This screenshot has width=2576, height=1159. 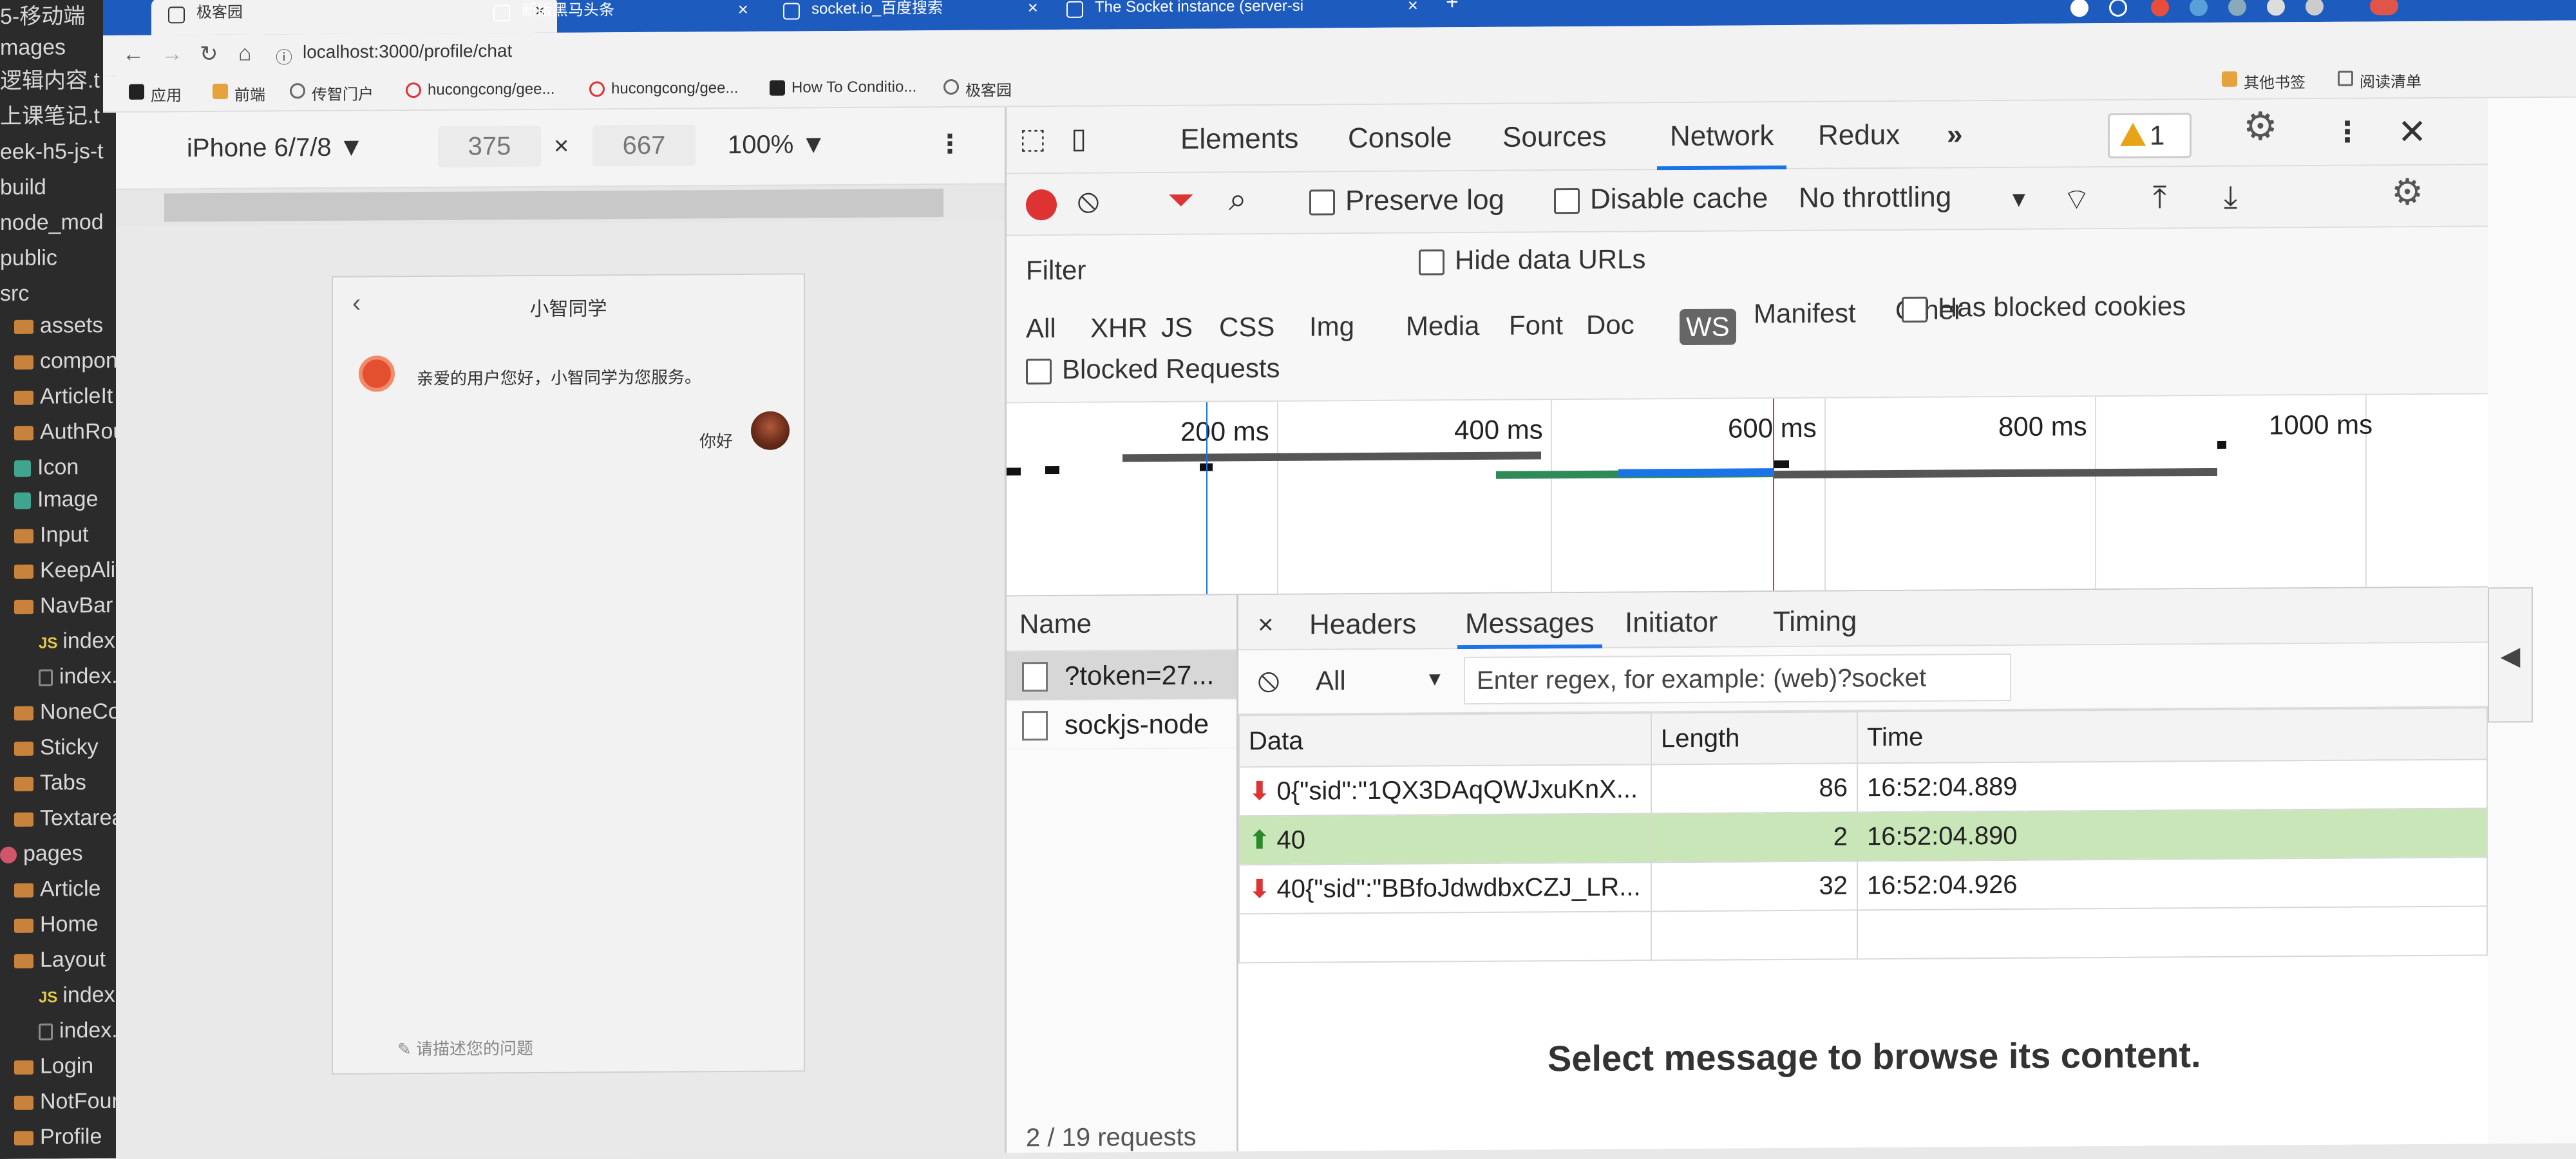 What do you see at coordinates (28, 258) in the screenshot?
I see `explorer-item: public` at bounding box center [28, 258].